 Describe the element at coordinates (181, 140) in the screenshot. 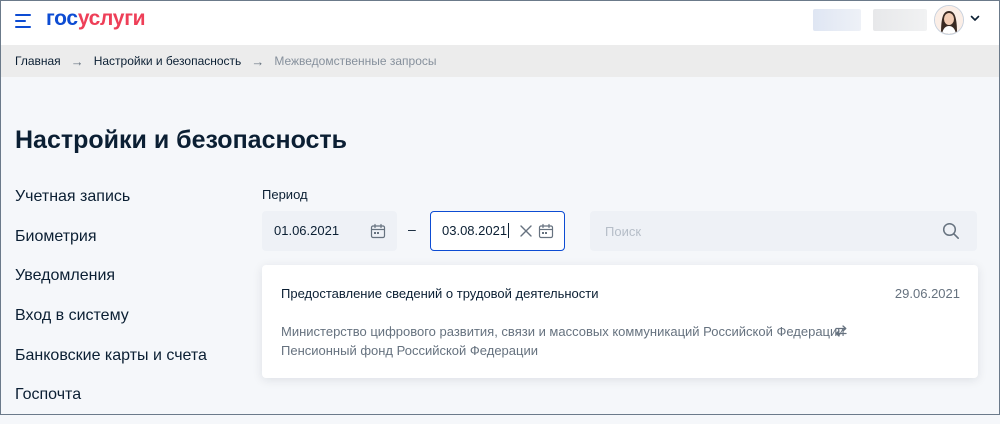

I see `page-title: Настройки и безопасность` at that location.